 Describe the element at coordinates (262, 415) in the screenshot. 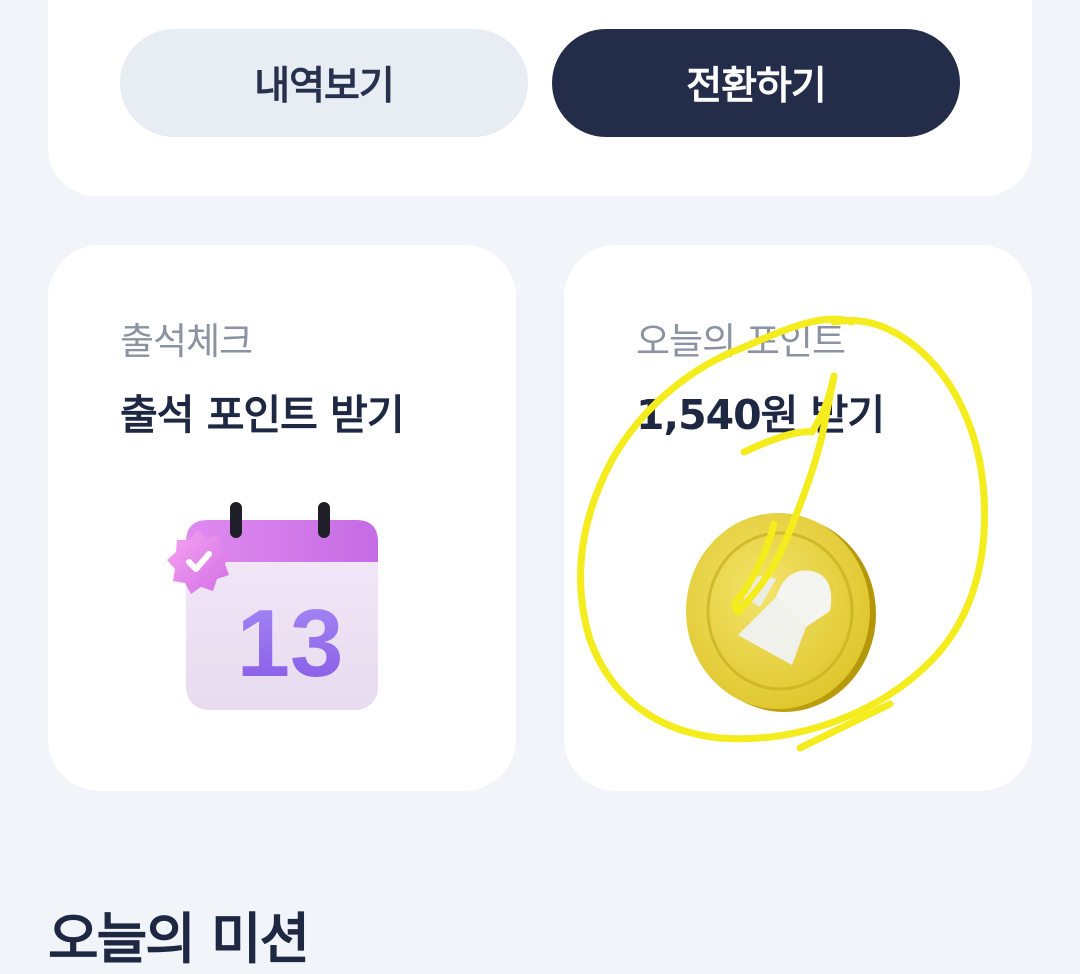

I see `attendance-card-title: 출석 포인트 받기` at that location.